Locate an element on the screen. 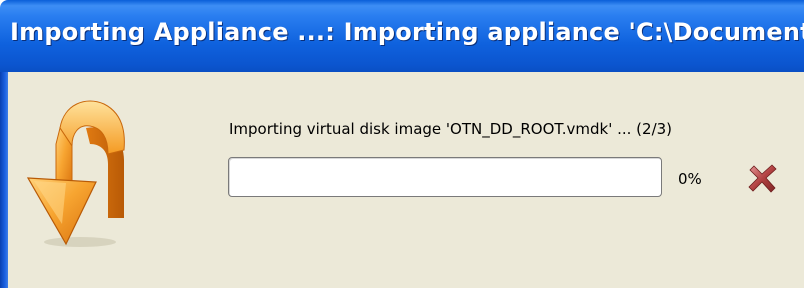 Image resolution: width=804 pixels, height=288 pixels. window-left-border is located at coordinates (4, 180).